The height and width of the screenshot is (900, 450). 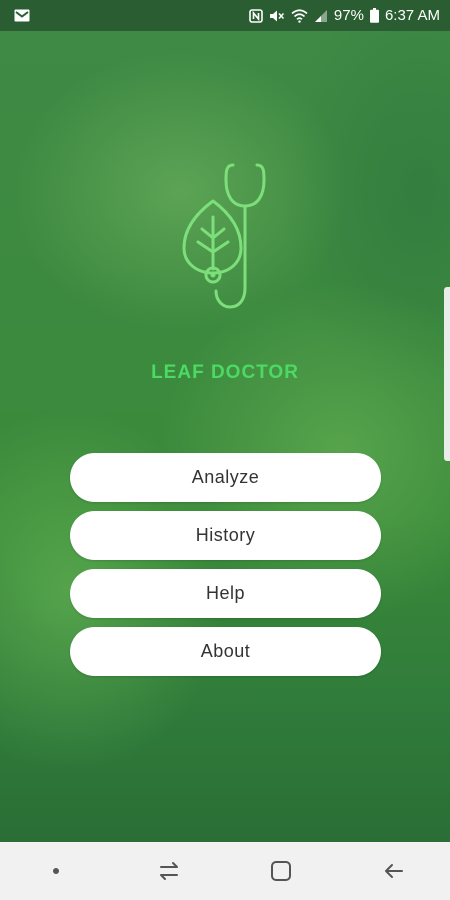 What do you see at coordinates (225, 651) in the screenshot?
I see `about-button: About` at bounding box center [225, 651].